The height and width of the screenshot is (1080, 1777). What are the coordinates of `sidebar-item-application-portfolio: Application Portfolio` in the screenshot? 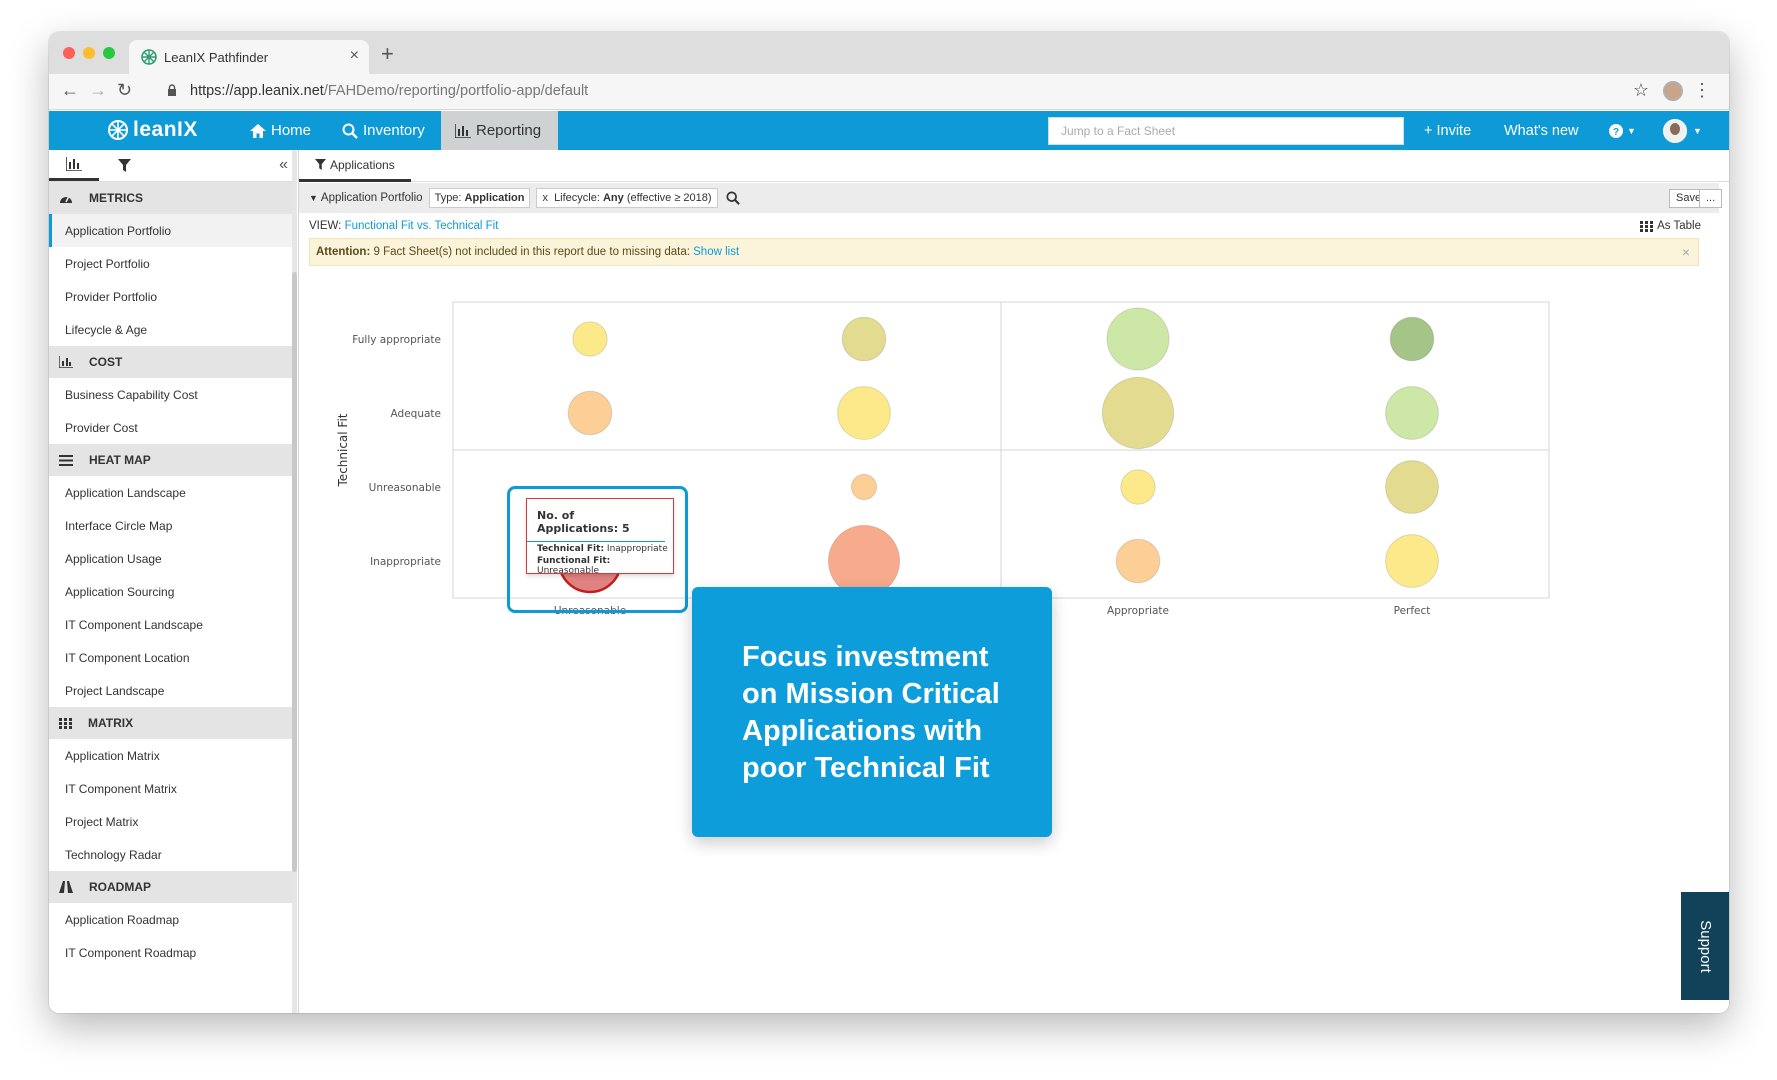 It's located at (171, 230).